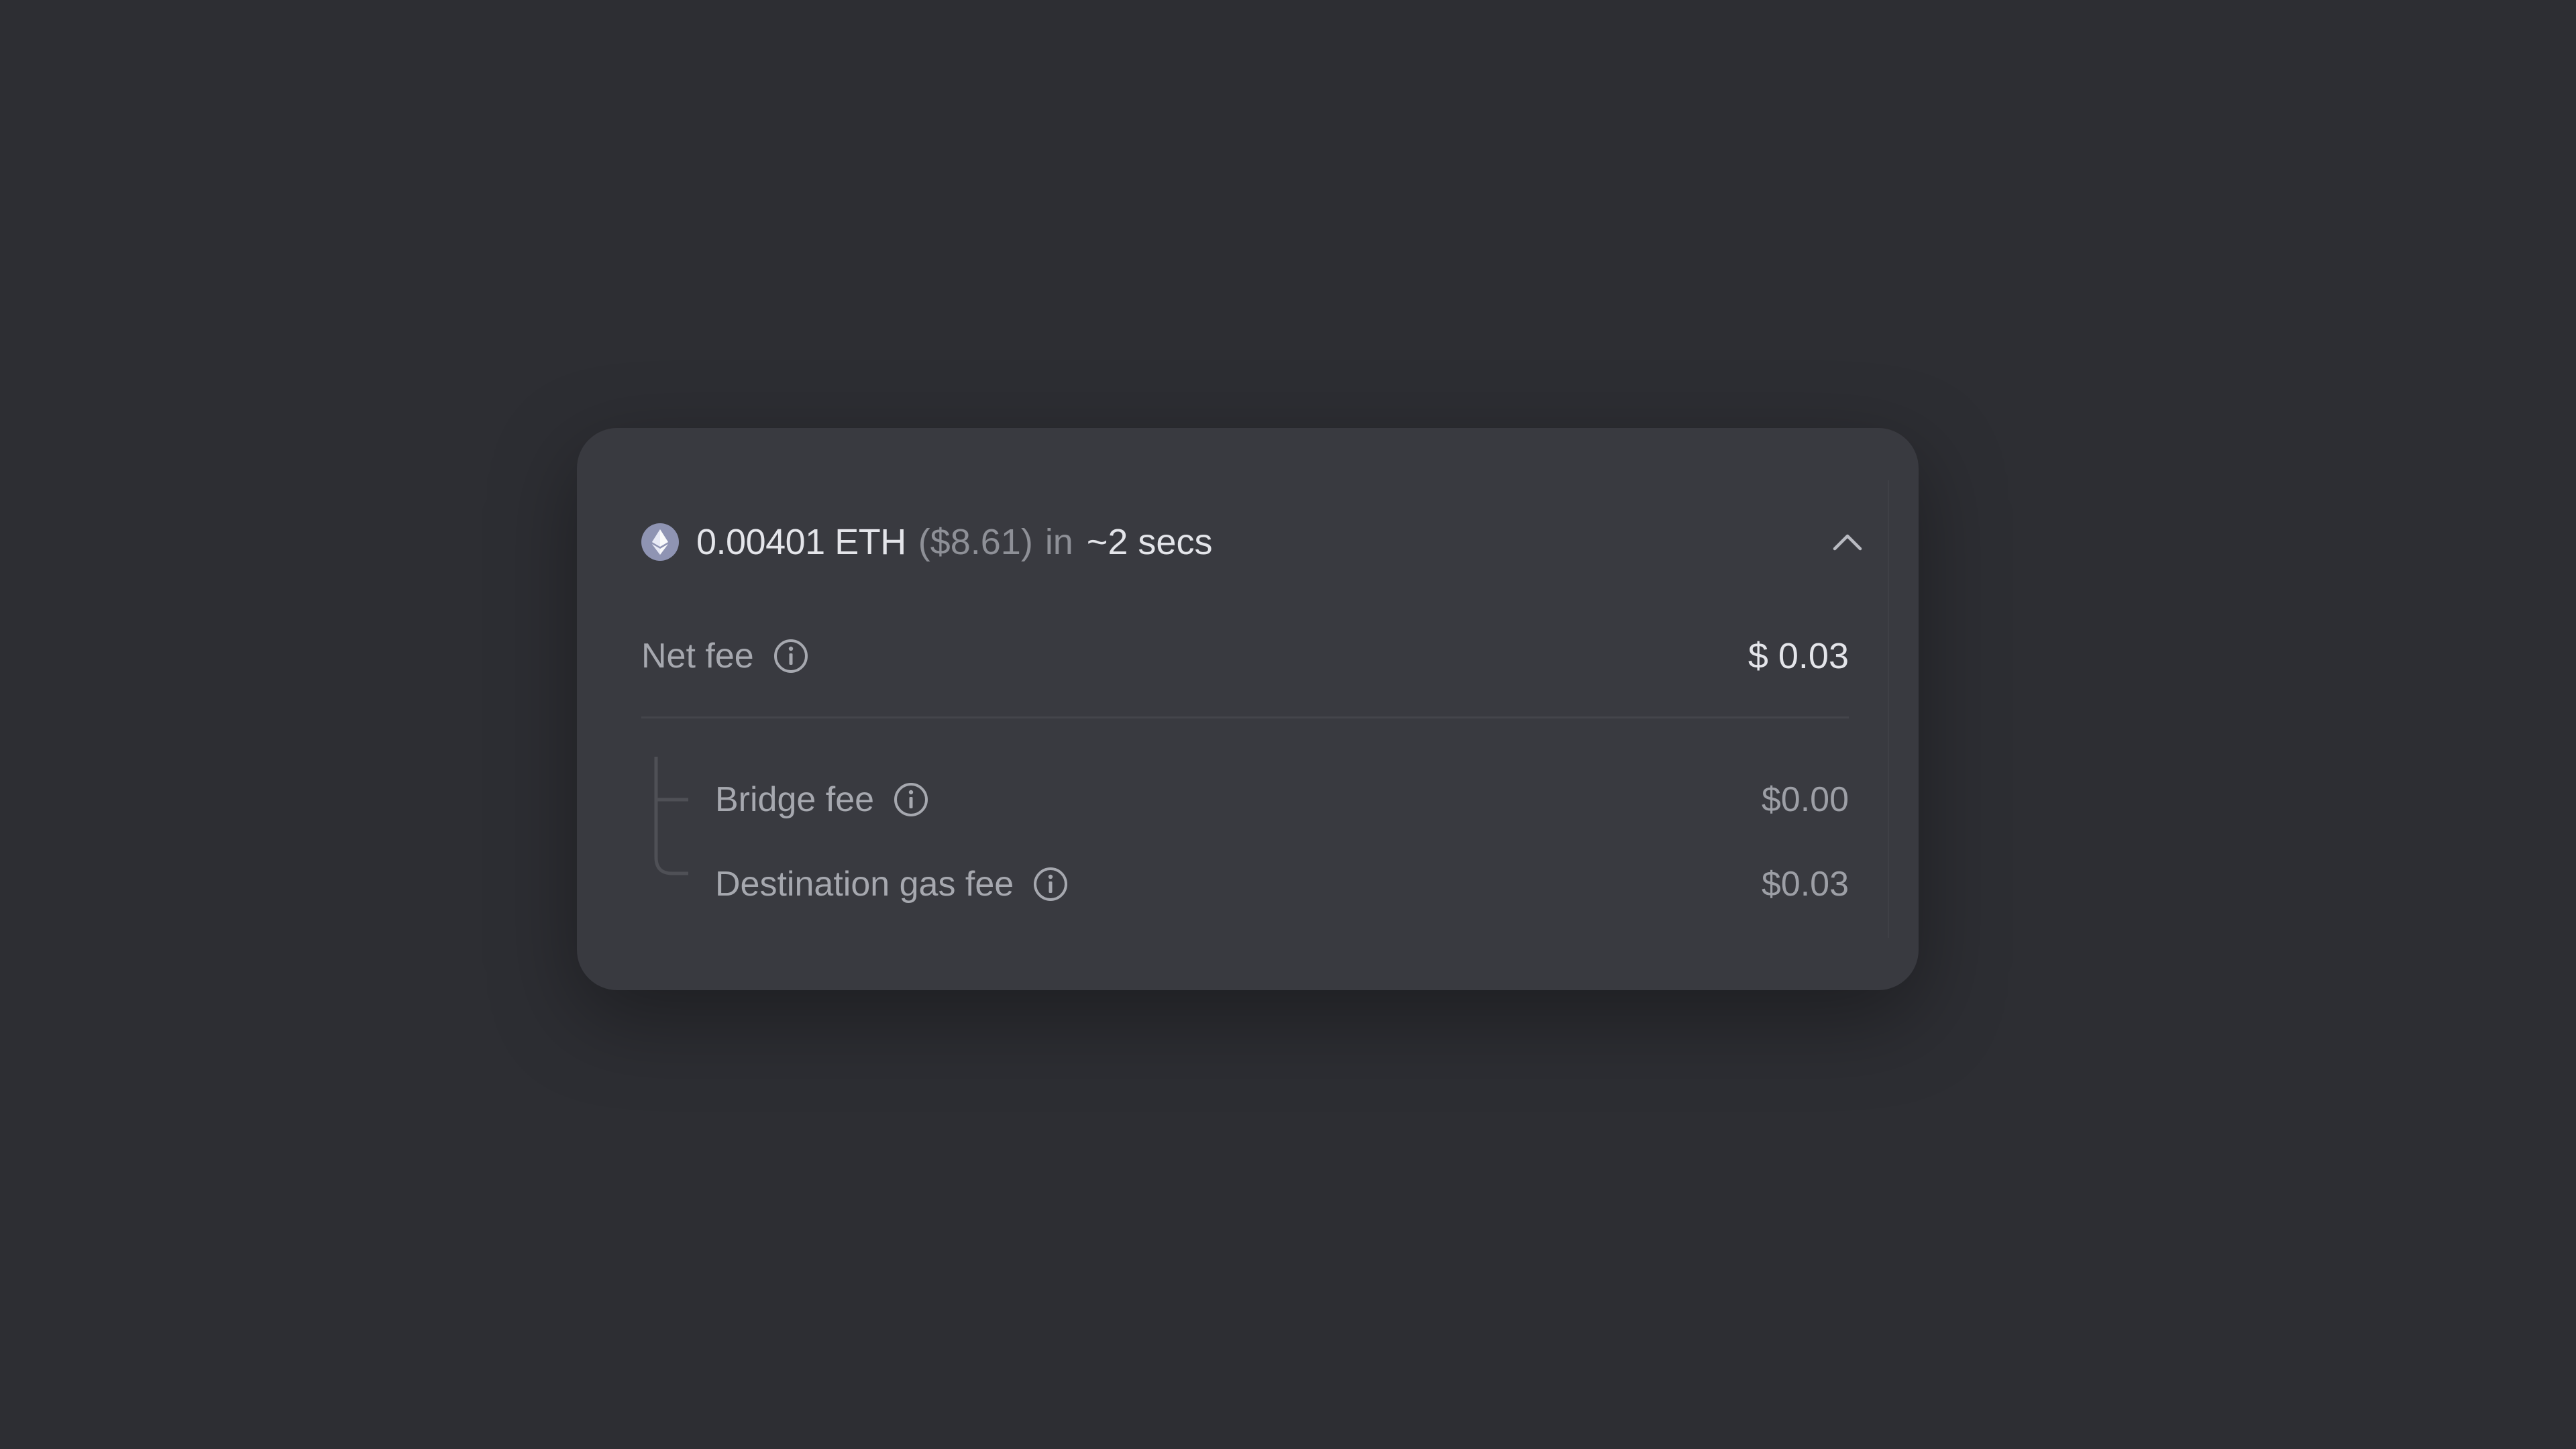  What do you see at coordinates (660, 542) in the screenshot?
I see `ethereum-icon` at bounding box center [660, 542].